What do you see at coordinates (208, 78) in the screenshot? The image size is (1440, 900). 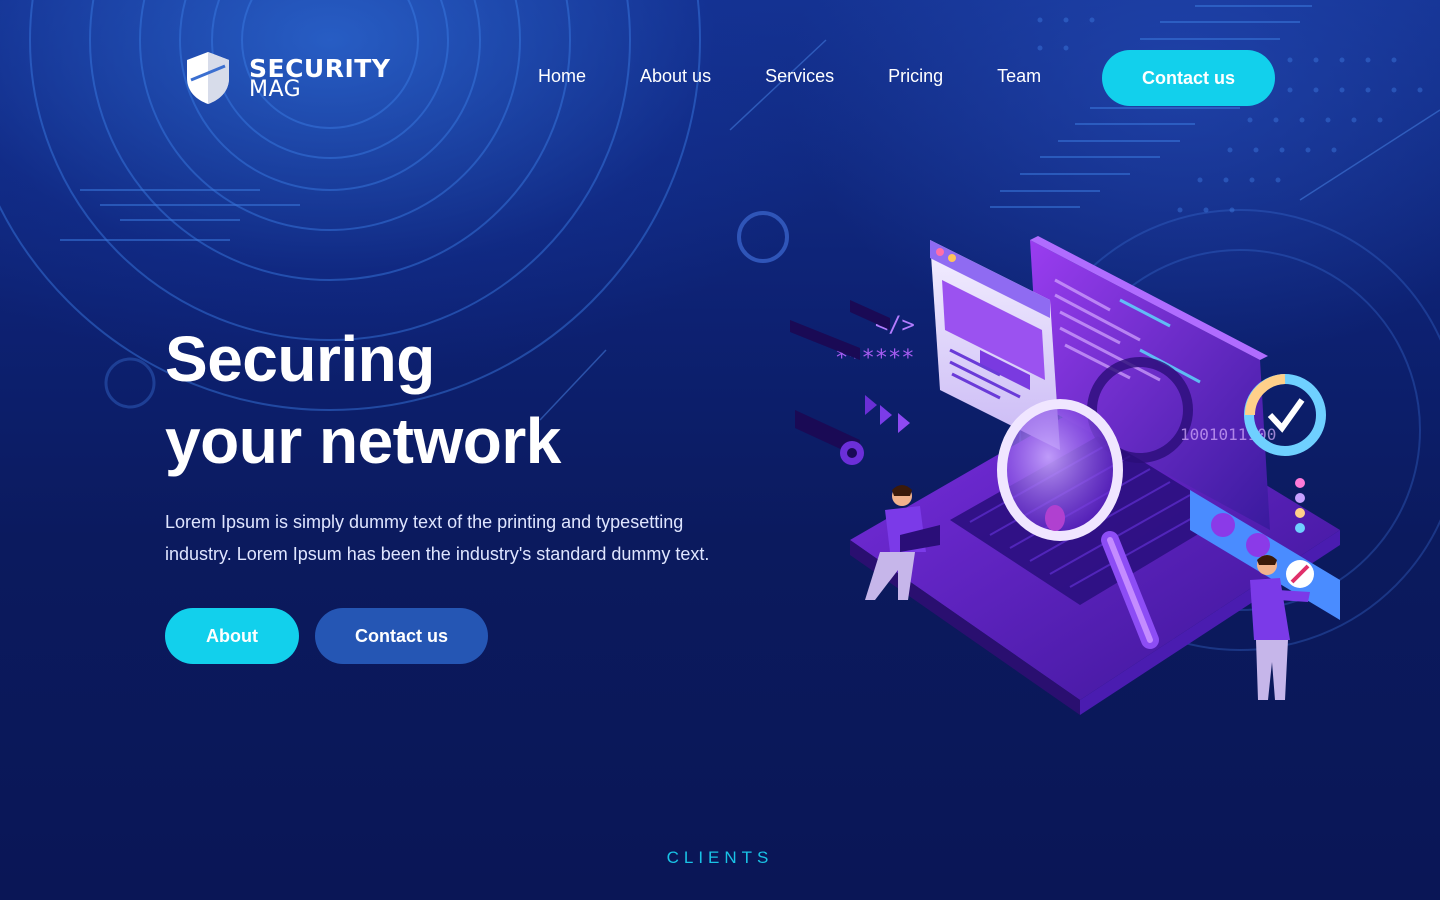 I see `shield-icon` at bounding box center [208, 78].